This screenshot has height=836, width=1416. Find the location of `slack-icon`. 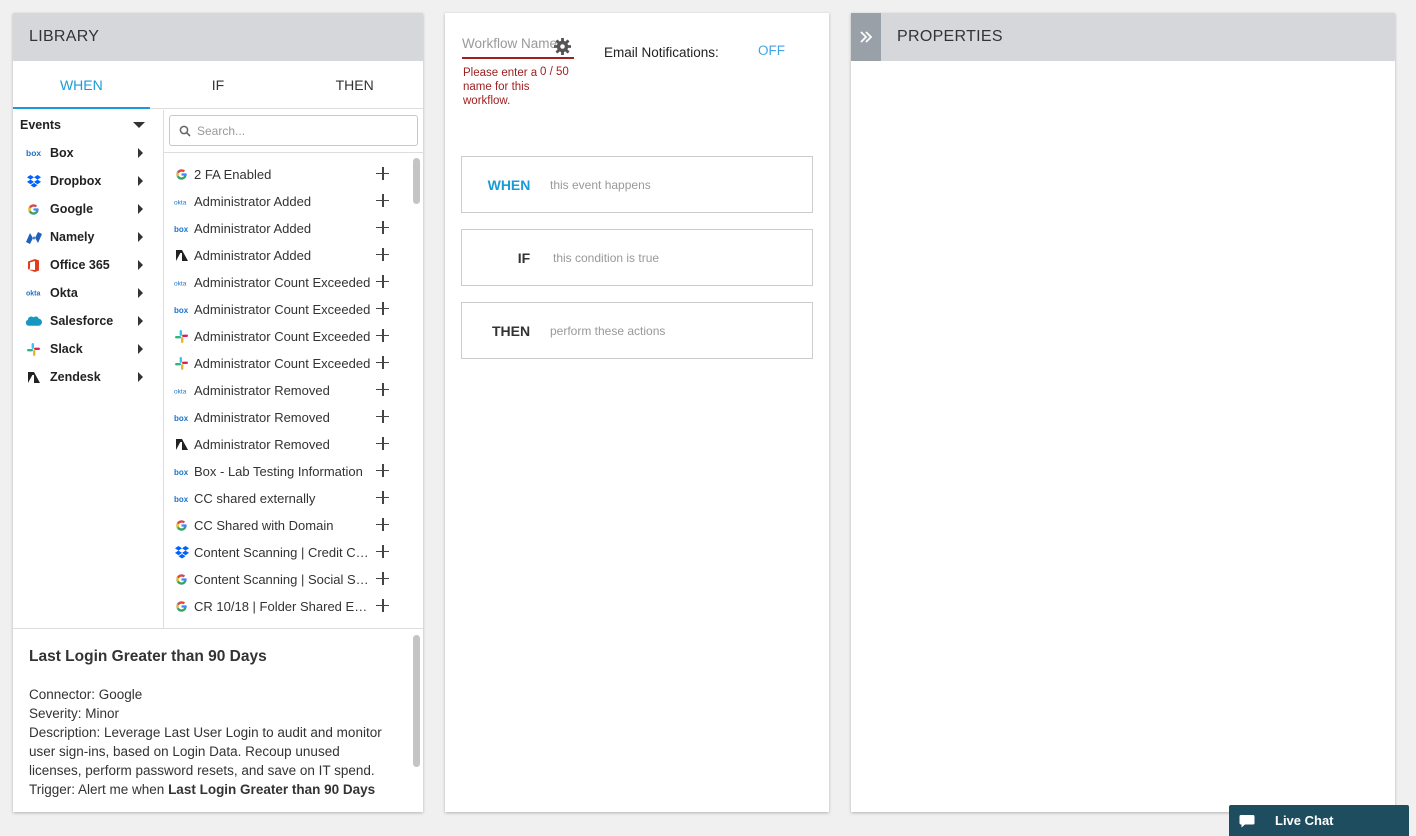

slack-icon is located at coordinates (33, 349).